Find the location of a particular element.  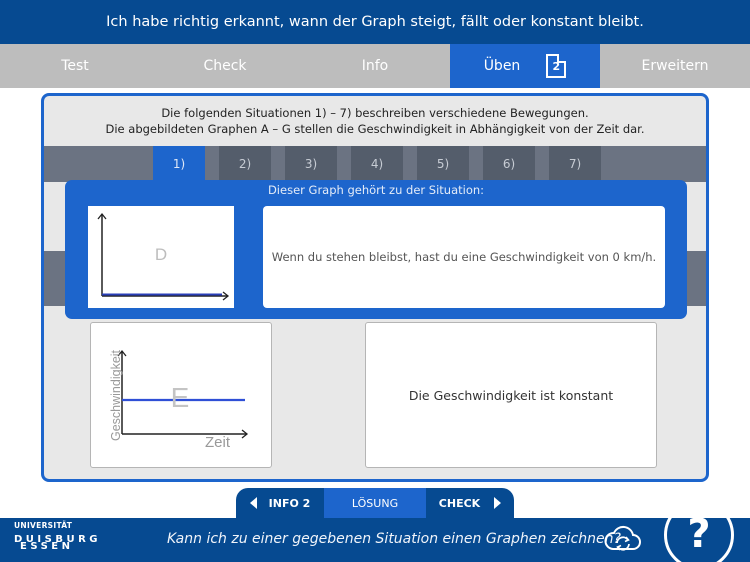

prev-label: INFO 2 is located at coordinates (289, 503).